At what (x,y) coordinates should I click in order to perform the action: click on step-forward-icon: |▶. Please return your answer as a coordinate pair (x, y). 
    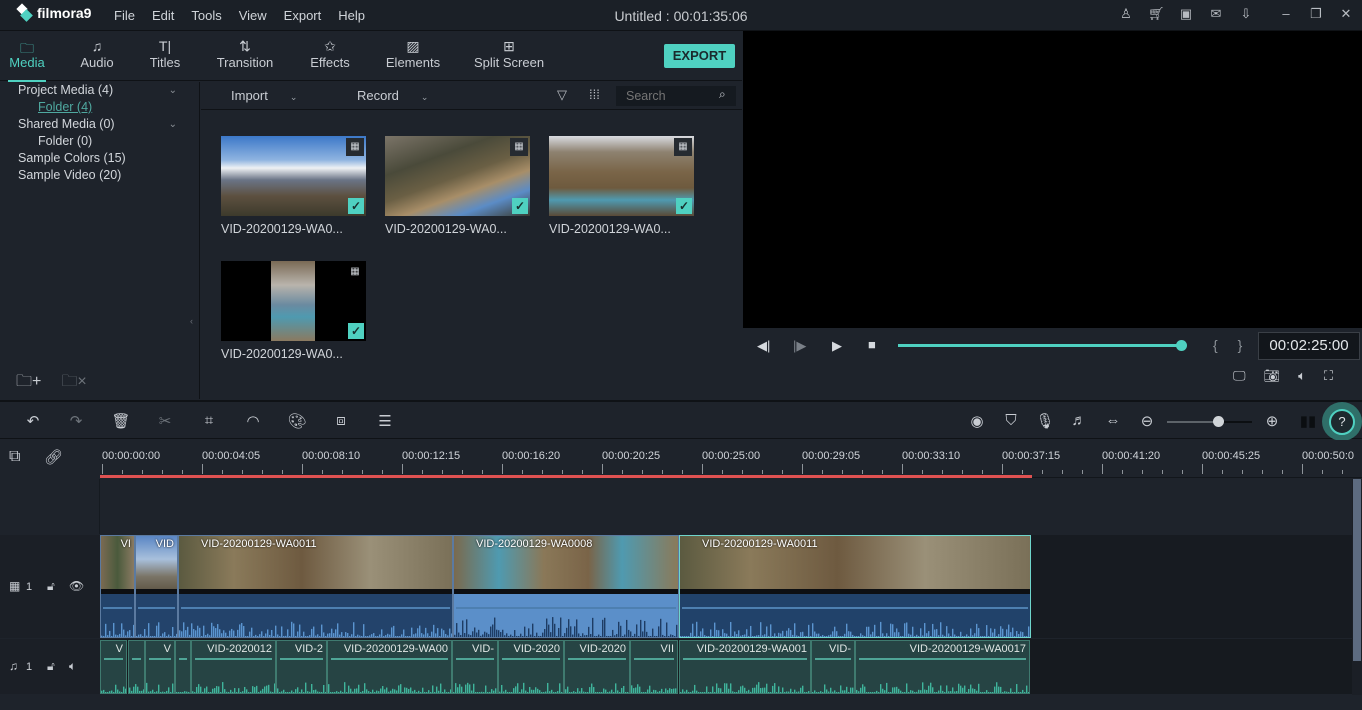
    Looking at the image, I should click on (799, 346).